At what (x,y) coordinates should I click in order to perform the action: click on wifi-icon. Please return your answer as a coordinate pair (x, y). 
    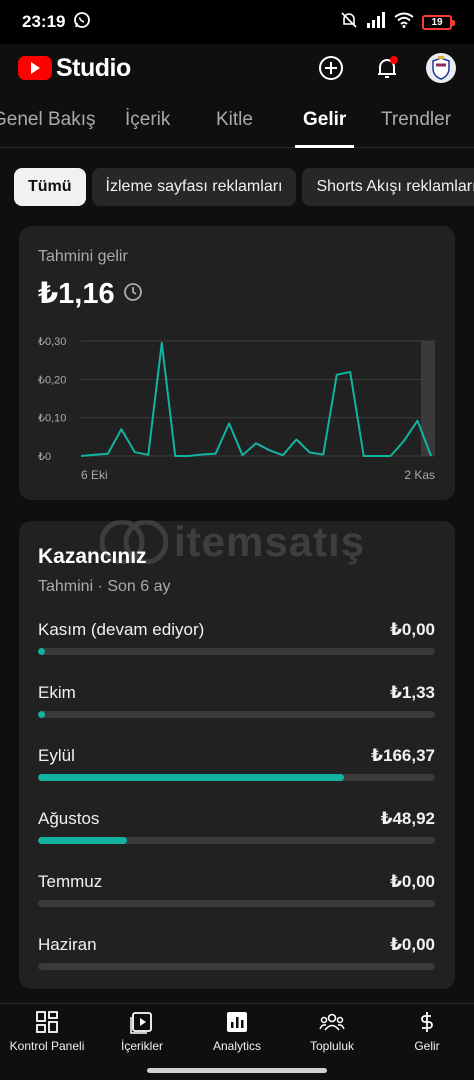
    Looking at the image, I should click on (404, 22).